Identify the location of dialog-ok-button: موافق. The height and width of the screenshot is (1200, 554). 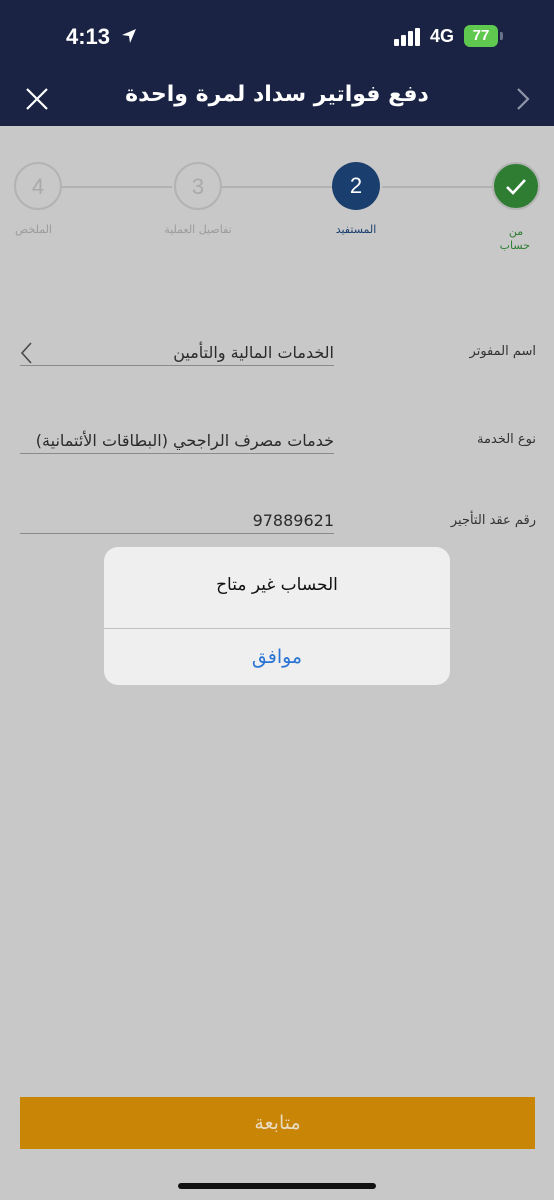
(277, 657).